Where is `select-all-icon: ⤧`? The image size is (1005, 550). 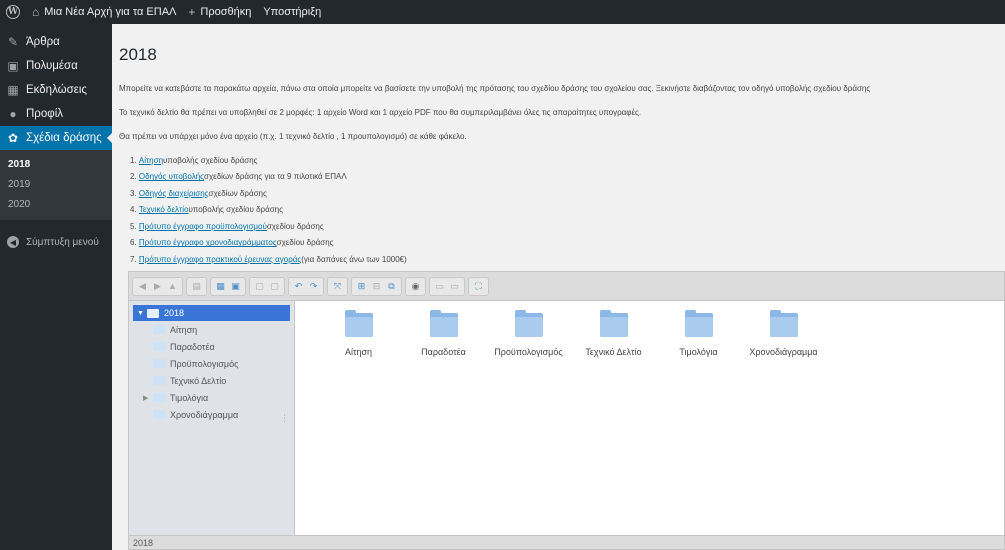 select-all-icon: ⤧ is located at coordinates (337, 286).